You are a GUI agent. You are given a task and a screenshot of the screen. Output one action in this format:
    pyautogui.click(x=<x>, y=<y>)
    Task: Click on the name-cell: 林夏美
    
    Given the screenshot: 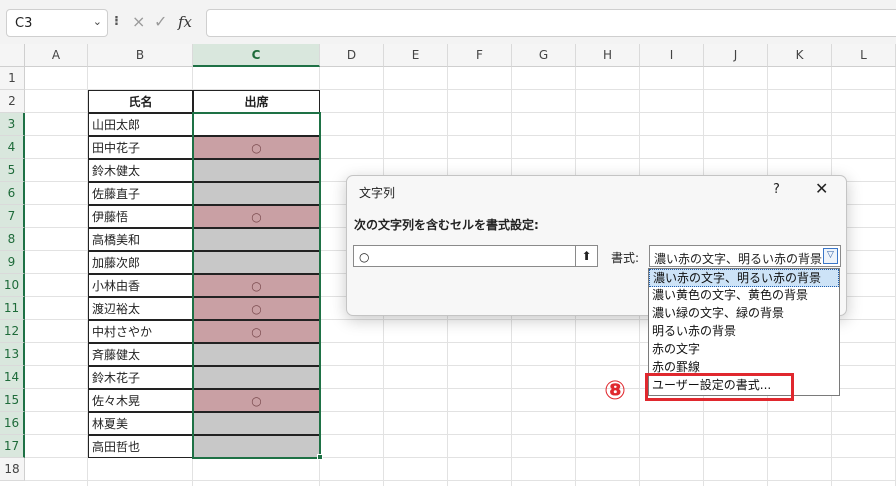 What is the action you would take?
    pyautogui.click(x=140, y=423)
    